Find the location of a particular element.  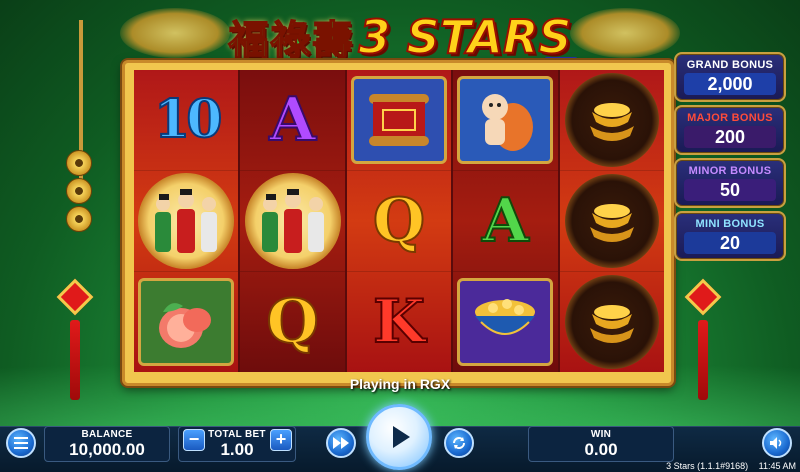

game-title: 福祿壽 3 STARS by JVL is located at coordinates (400, 37).